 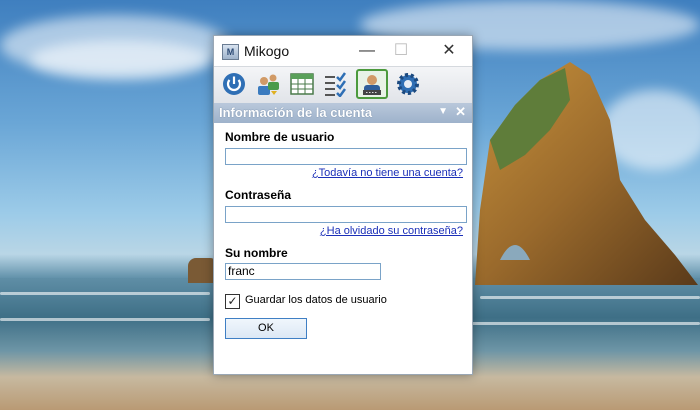 What do you see at coordinates (266, 328) in the screenshot?
I see `ok-button: OK` at bounding box center [266, 328].